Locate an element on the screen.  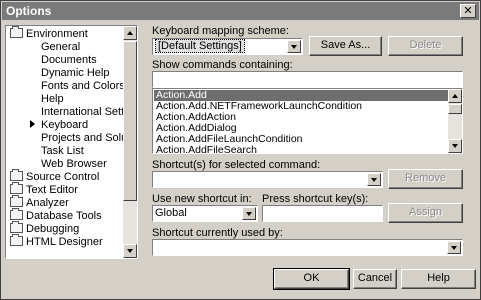
press-shortcut-label: Press shortcut key(s): is located at coordinates (315, 199).